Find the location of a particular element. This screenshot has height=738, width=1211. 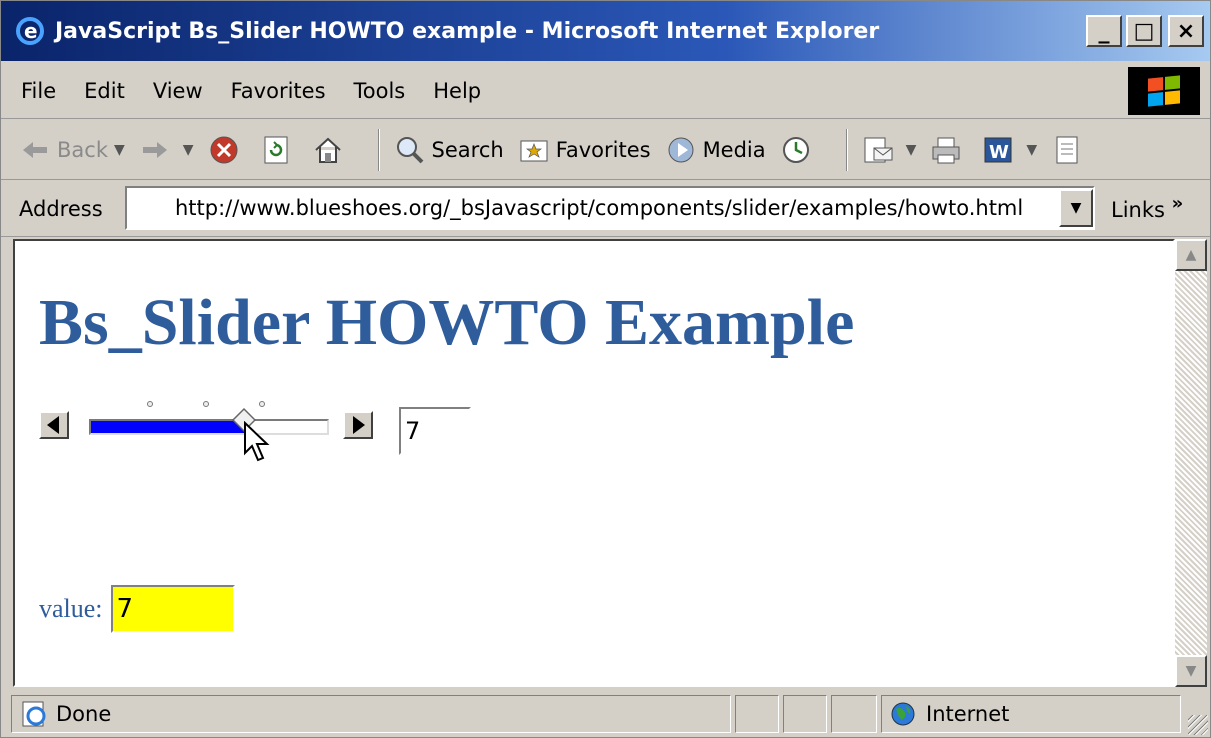

svg-text: e is located at coordinates (31, 31).